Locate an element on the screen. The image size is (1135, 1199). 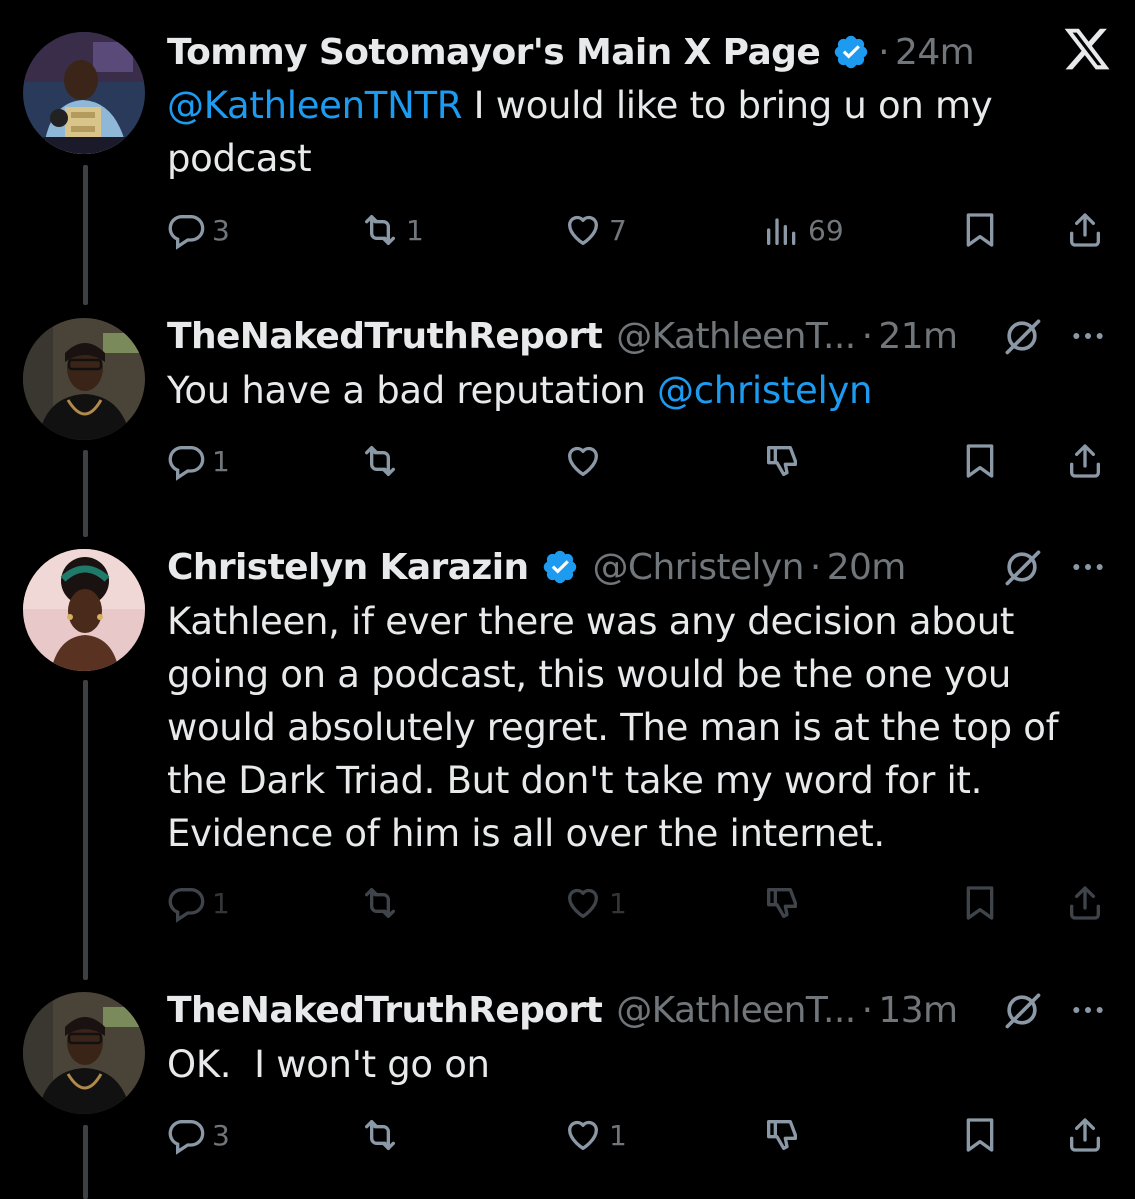
like-count: 1 is located at coordinates (618, 1135).